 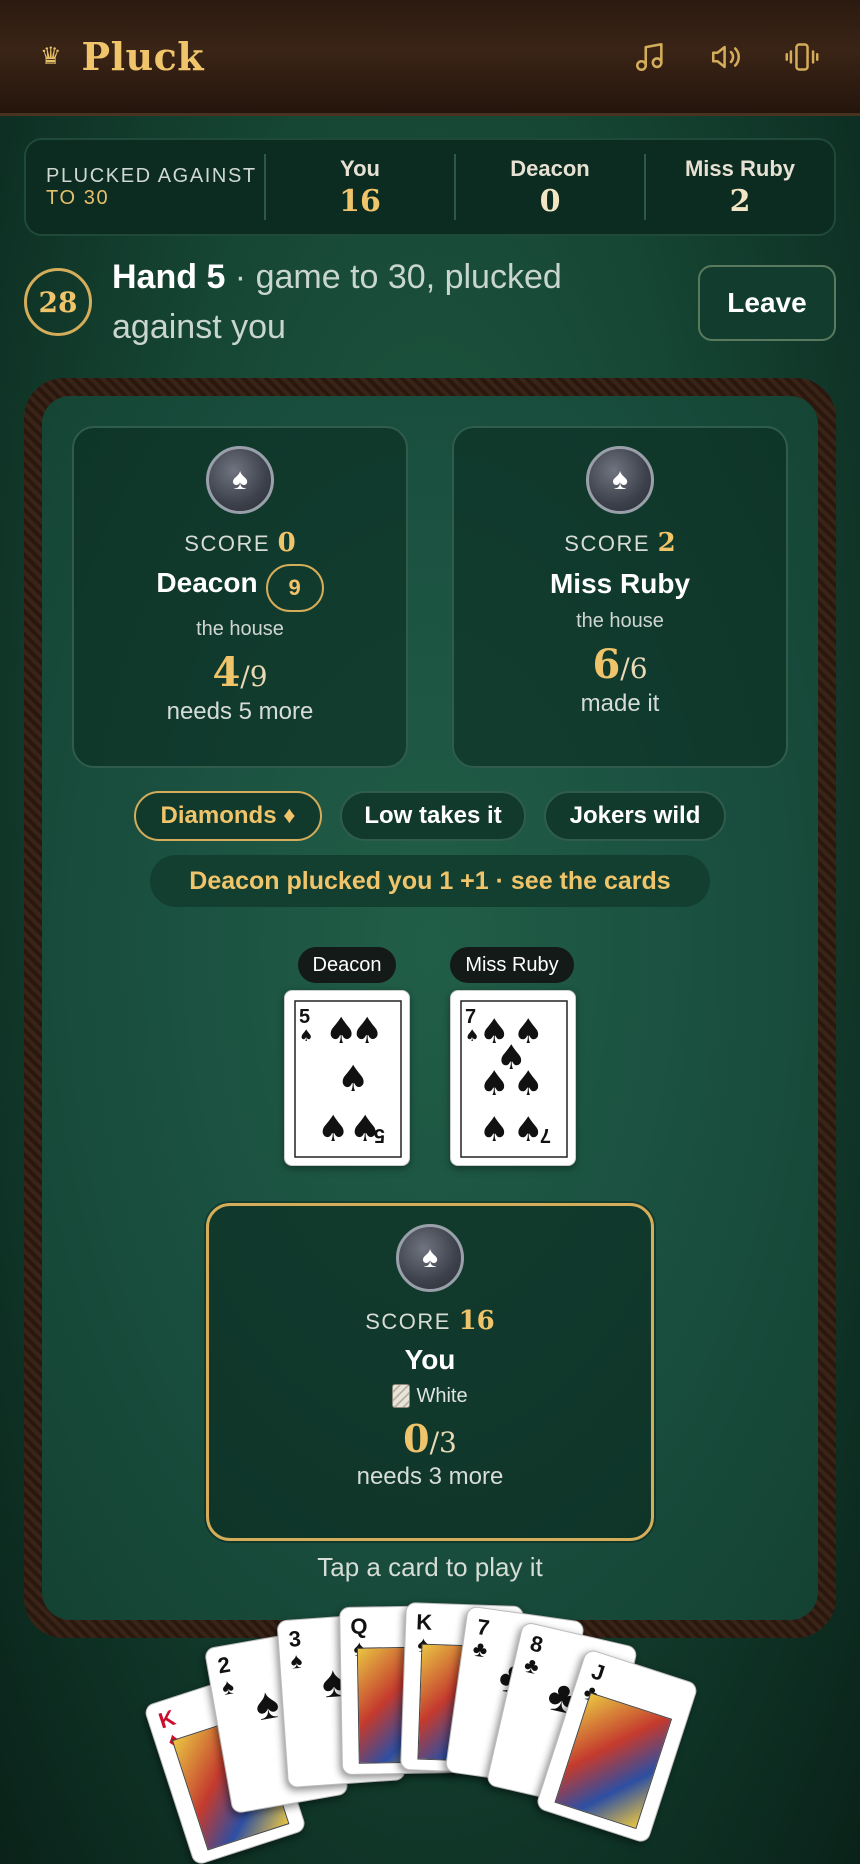 I want to click on scoreboard-deacon: Deacon 0, so click(x=549, y=187).